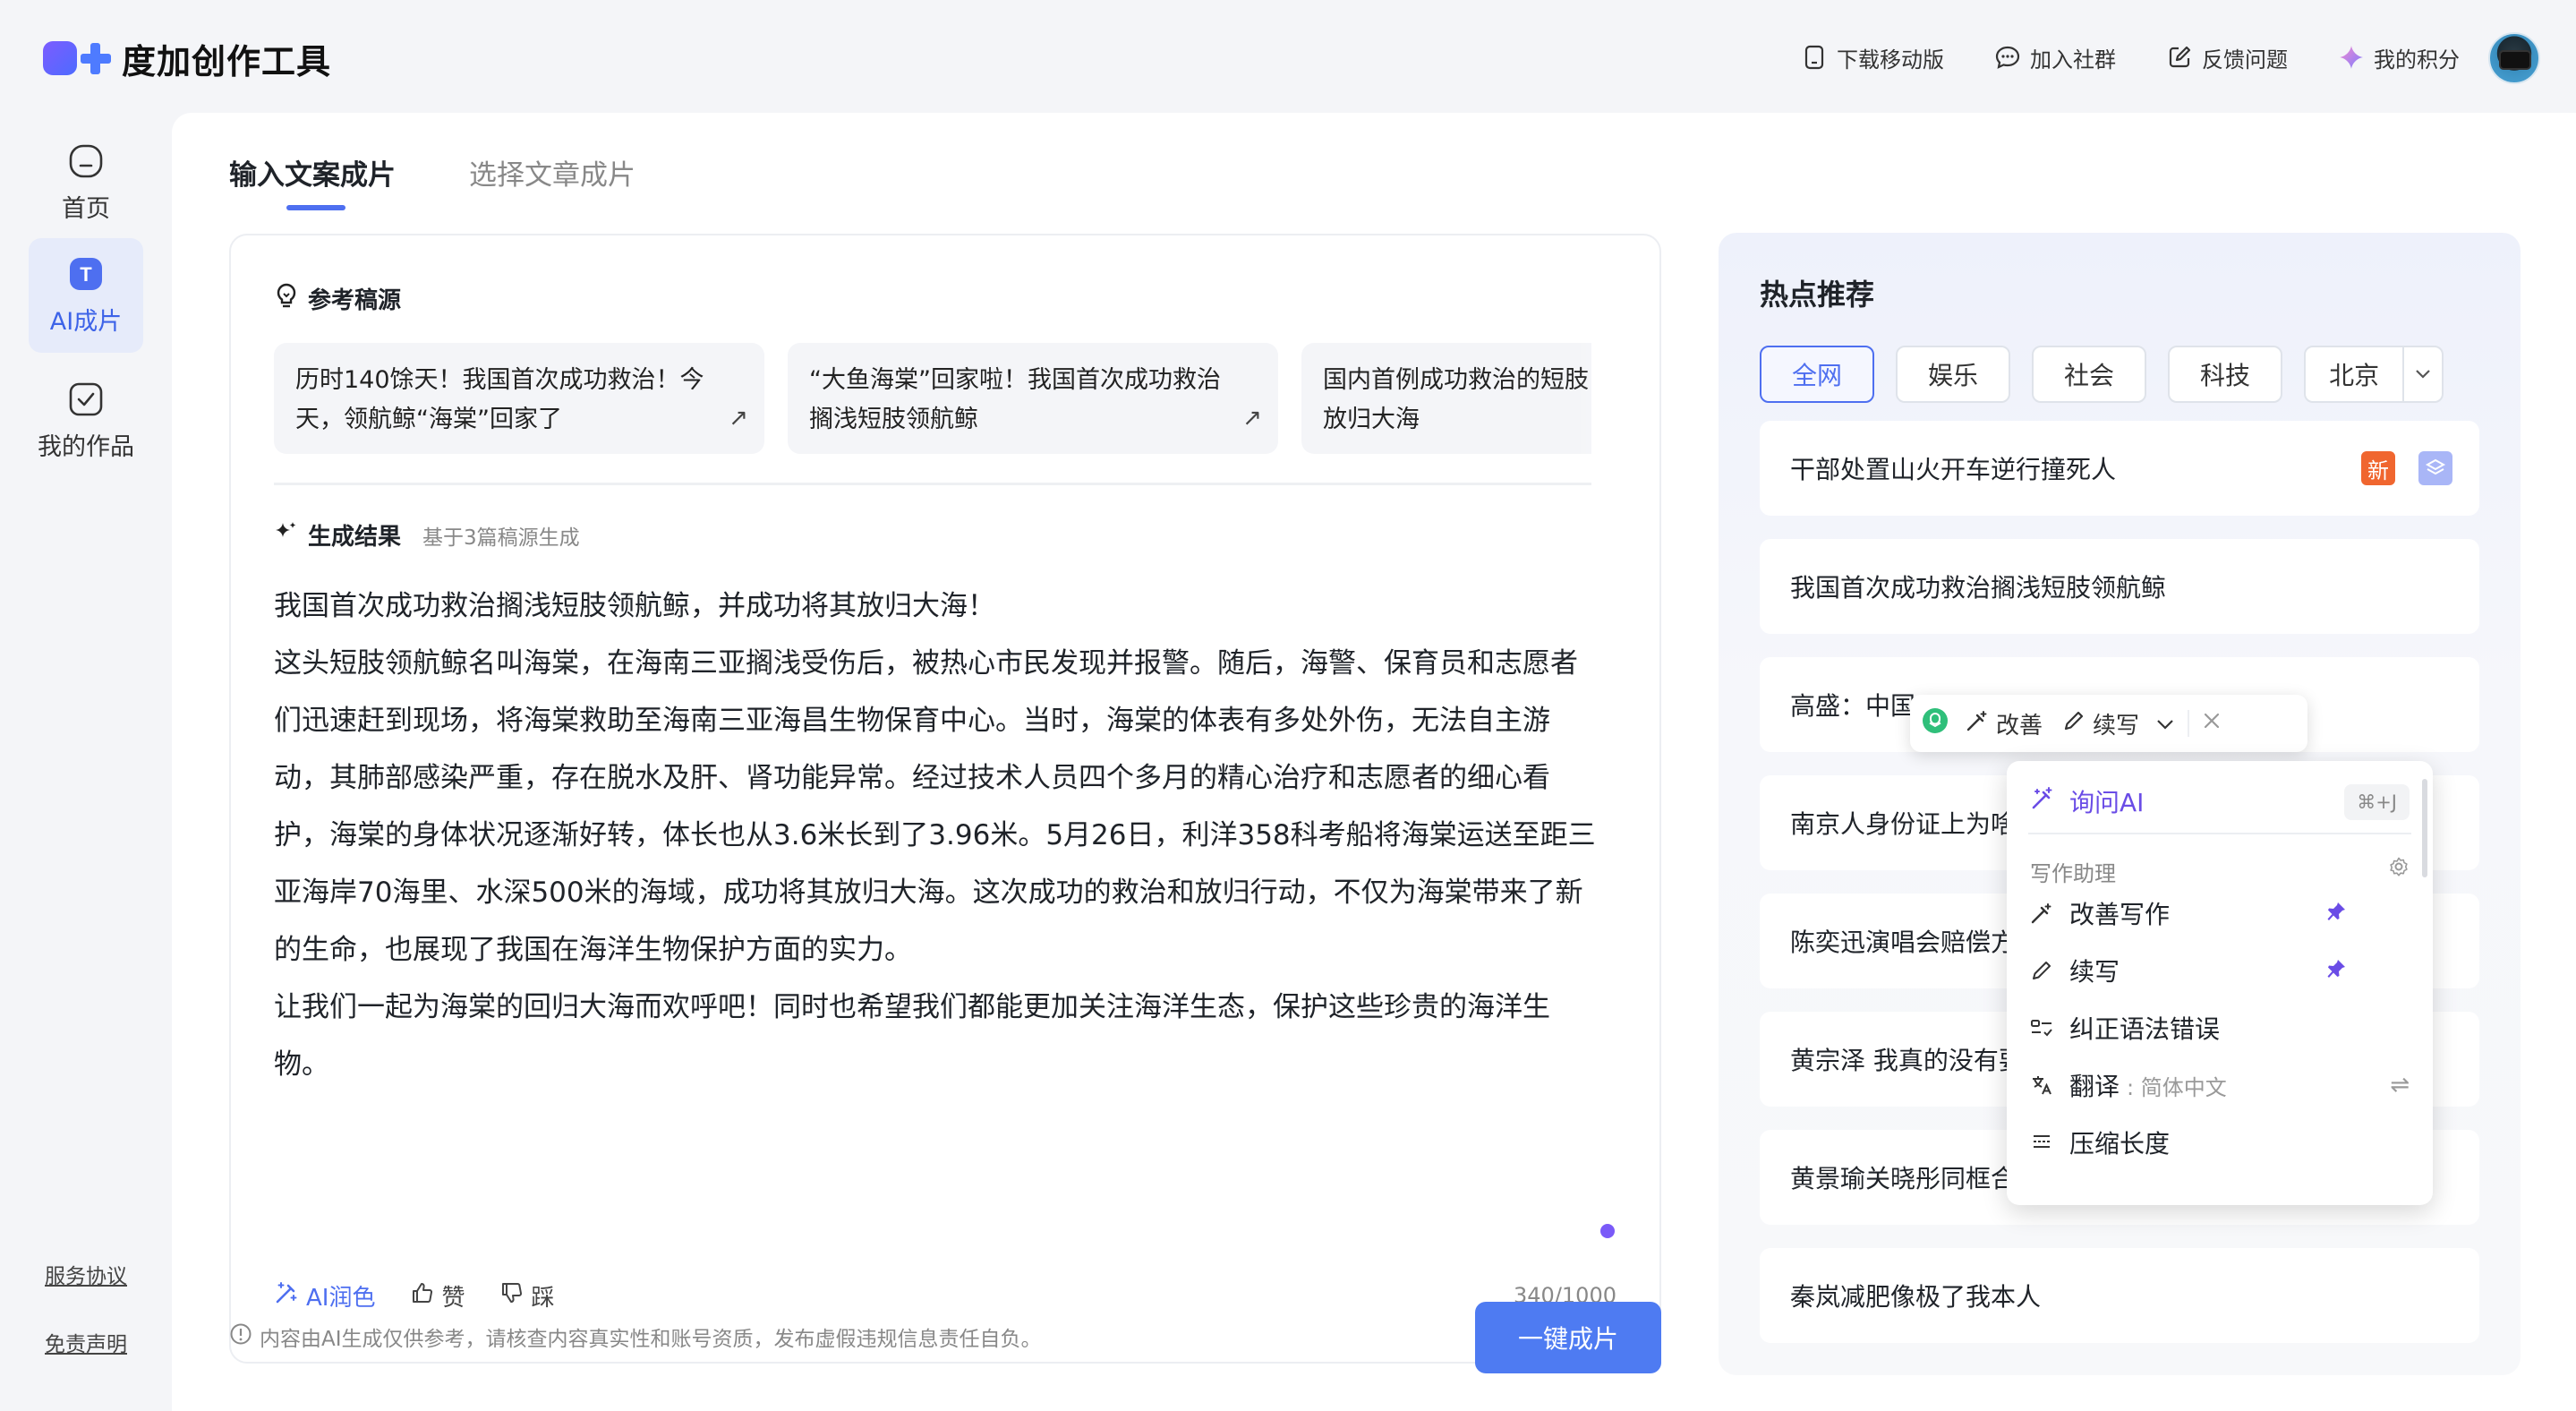 The height and width of the screenshot is (1411, 2576). Describe the element at coordinates (1456, 380) in the screenshot. I see `reference-card-line: 国内首例成功救治的短肢` at that location.